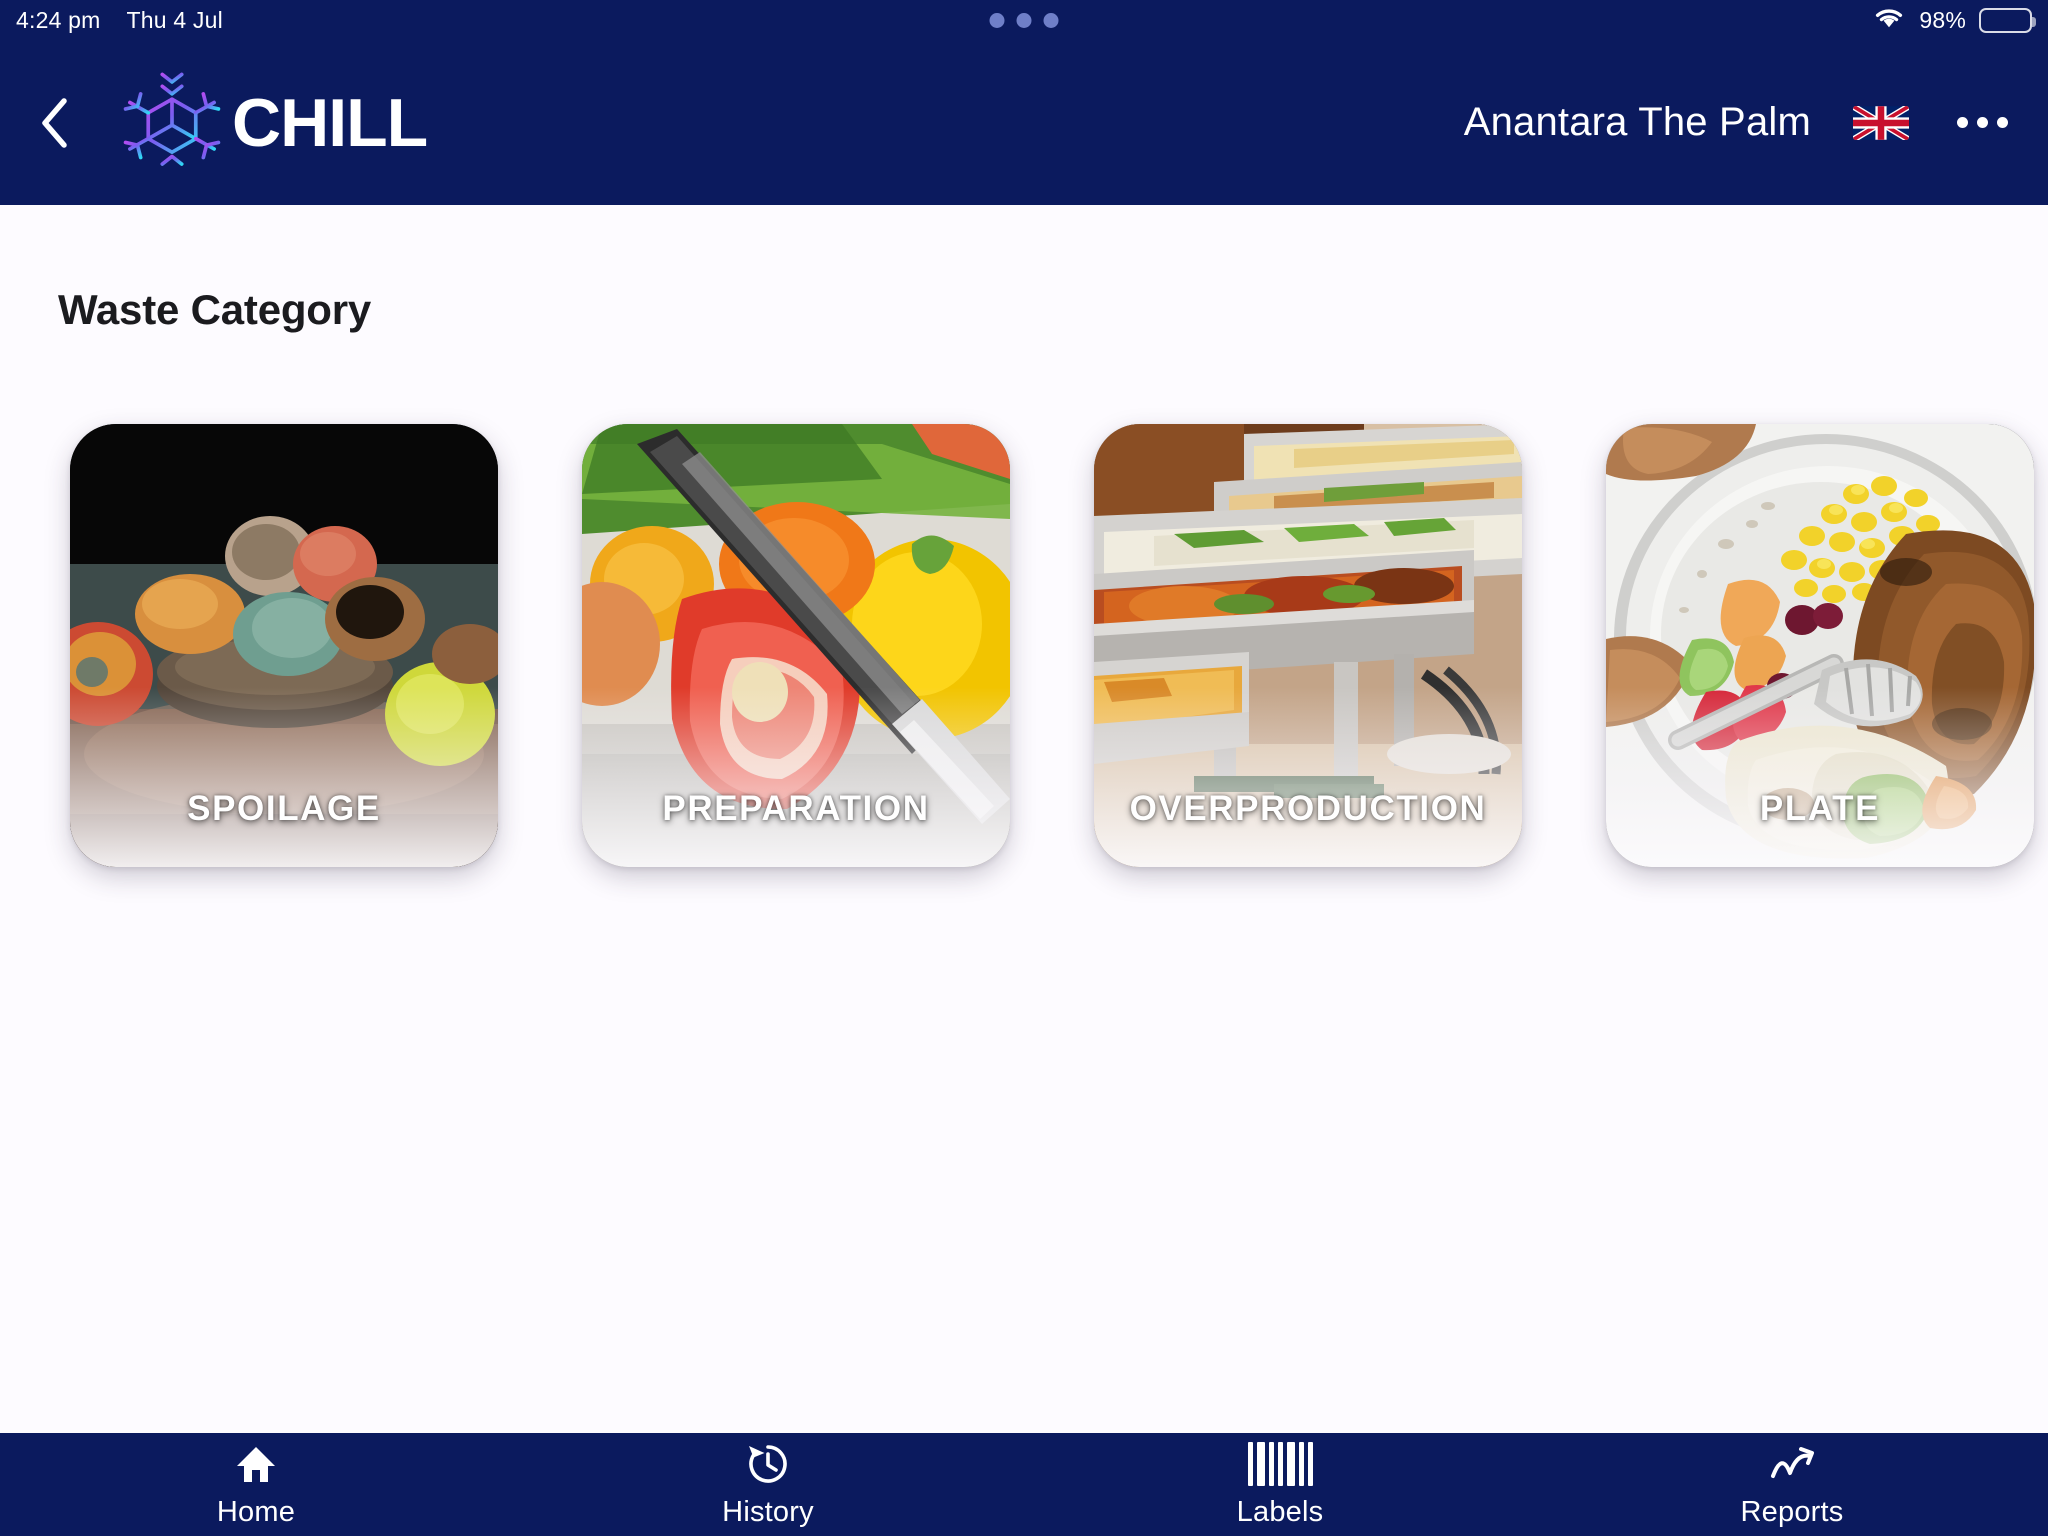 The width and height of the screenshot is (2048, 1536). Describe the element at coordinates (172, 123) in the screenshot. I see `snowflake-cube-logo-icon` at that location.